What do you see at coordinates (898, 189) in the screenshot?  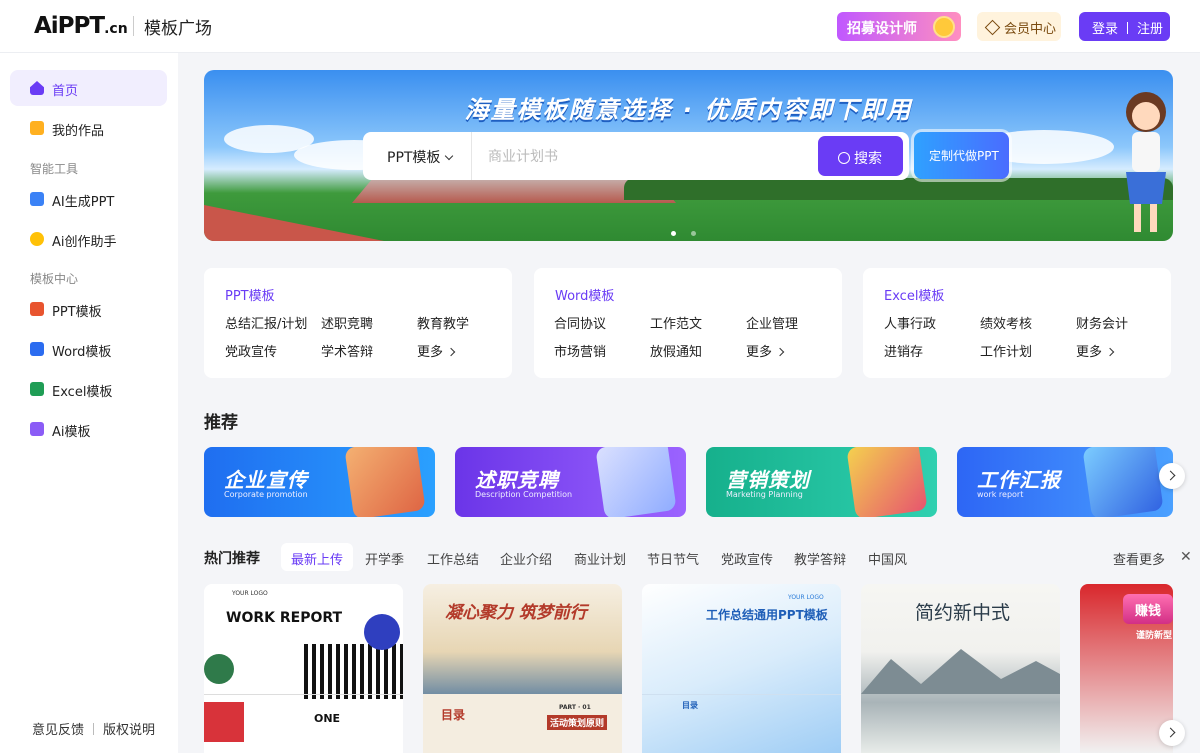 I see `tree-line` at bounding box center [898, 189].